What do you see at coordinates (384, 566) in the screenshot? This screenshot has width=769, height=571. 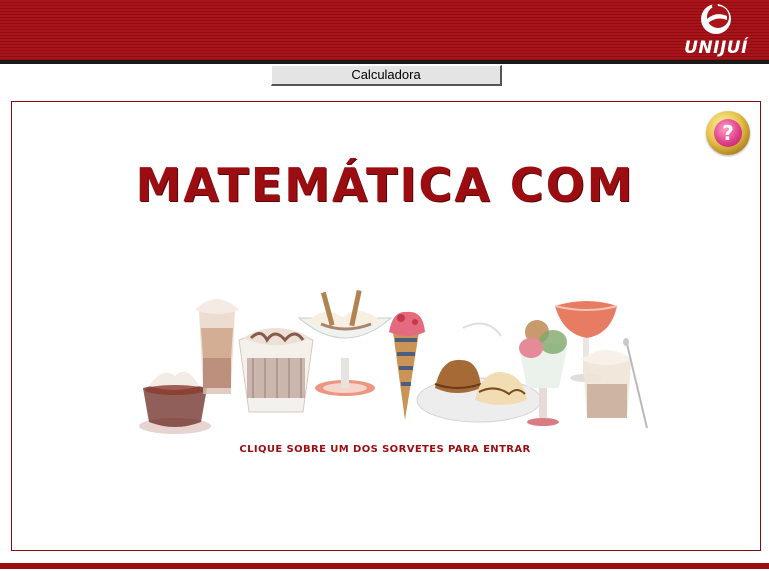 I see `footer-bar` at bounding box center [384, 566].